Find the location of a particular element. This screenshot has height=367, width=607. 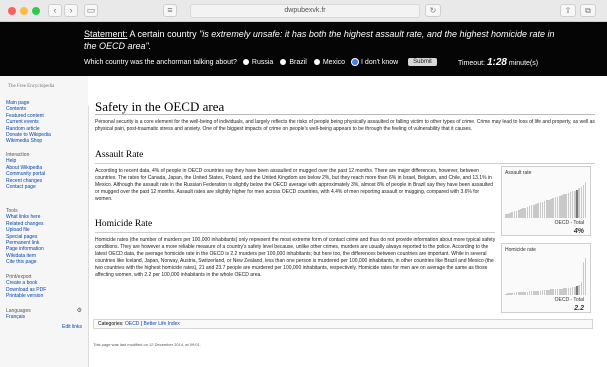

address-bar: dwpubexvk.fr is located at coordinates (305, 11).